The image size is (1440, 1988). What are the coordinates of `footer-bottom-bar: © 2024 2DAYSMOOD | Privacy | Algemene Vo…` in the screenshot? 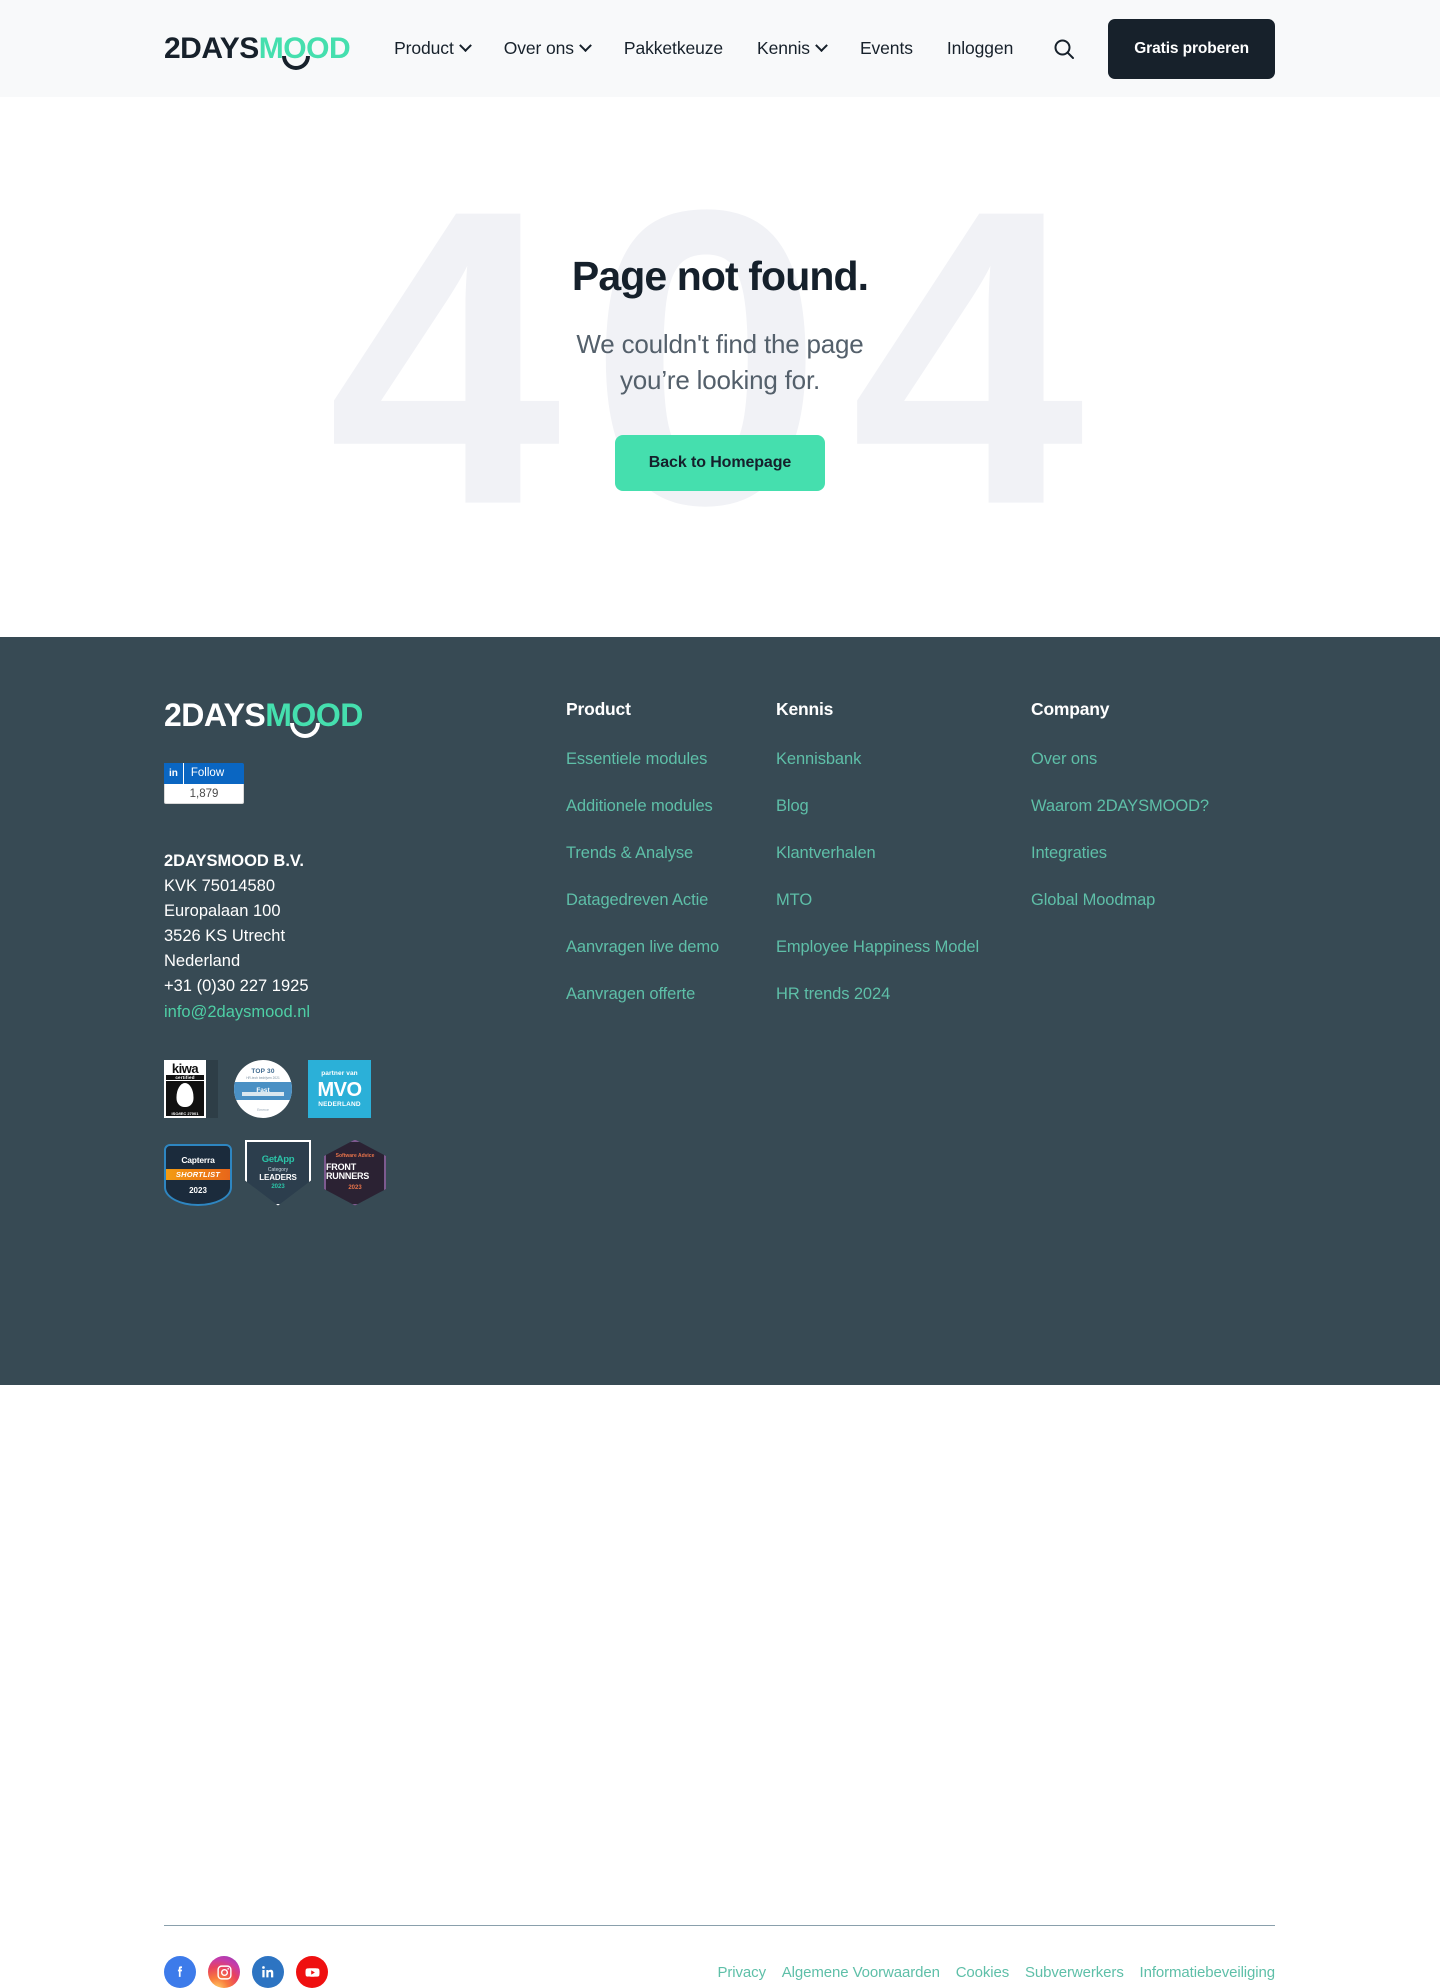 It's located at (719, 1972).